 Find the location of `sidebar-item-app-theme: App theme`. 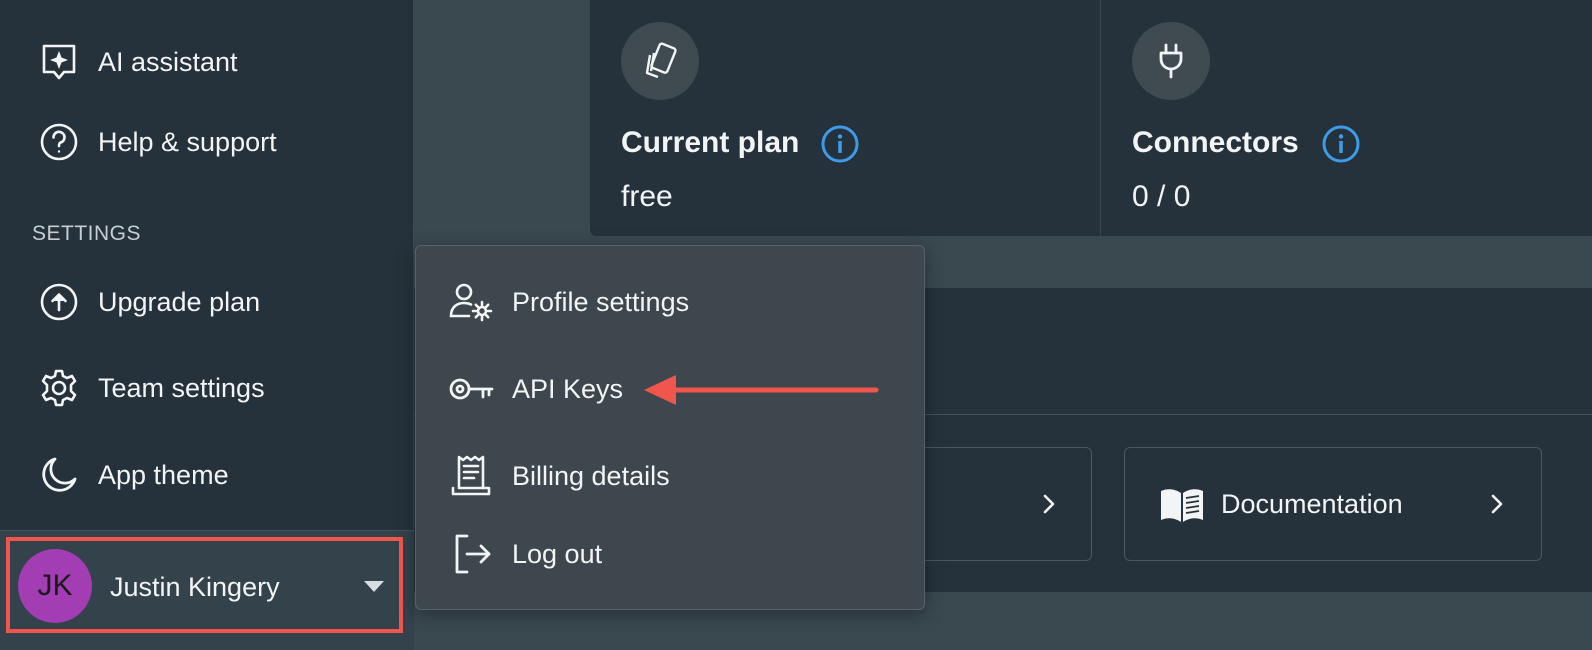

sidebar-item-app-theme: App theme is located at coordinates (133, 475).